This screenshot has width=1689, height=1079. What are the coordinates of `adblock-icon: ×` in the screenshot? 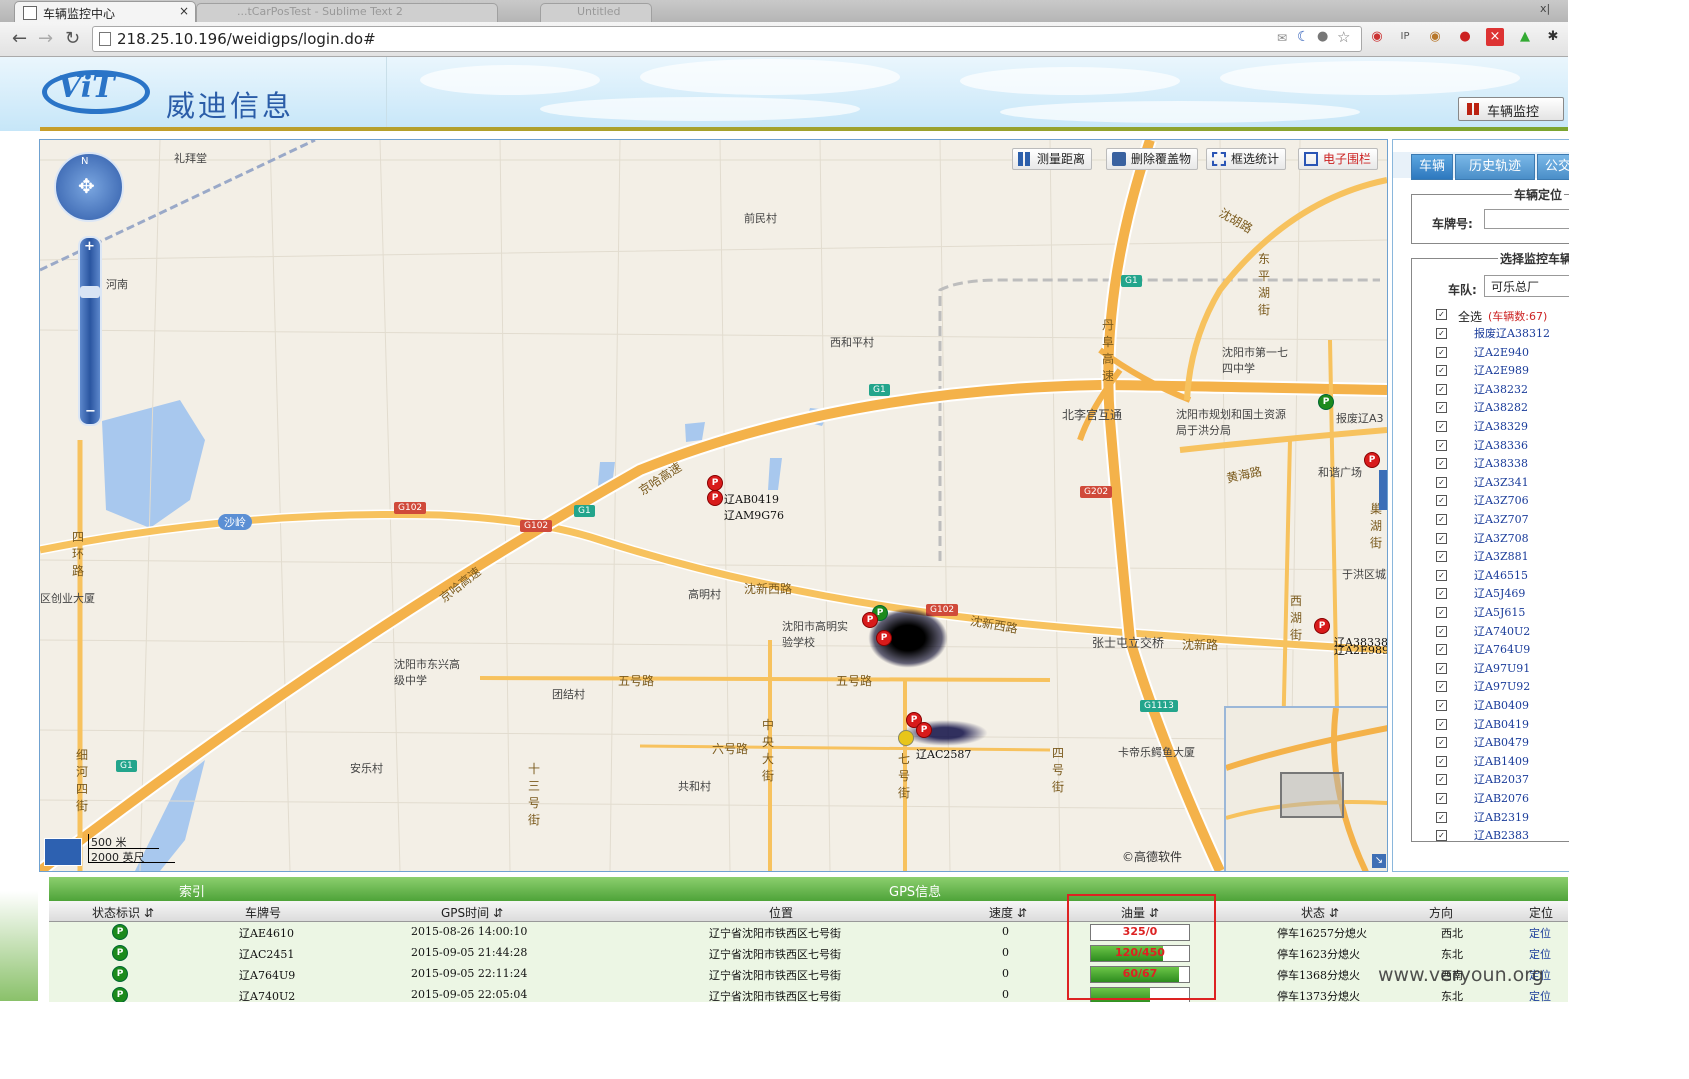 It's located at (1495, 37).